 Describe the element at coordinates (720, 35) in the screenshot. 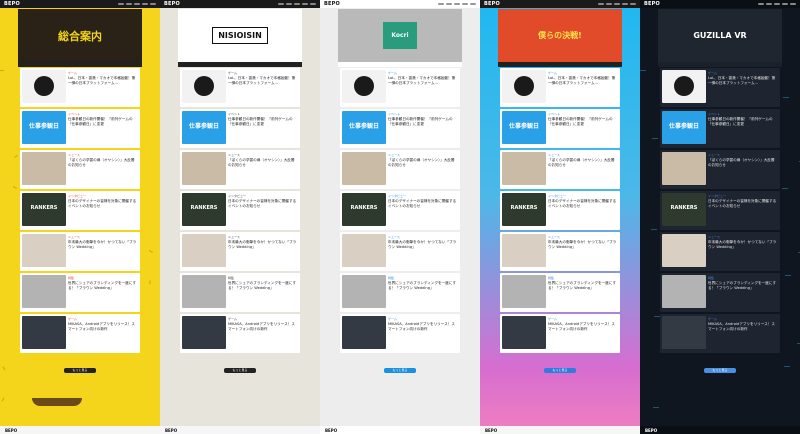

I see `hero-banner: GUZILLA VR` at that location.